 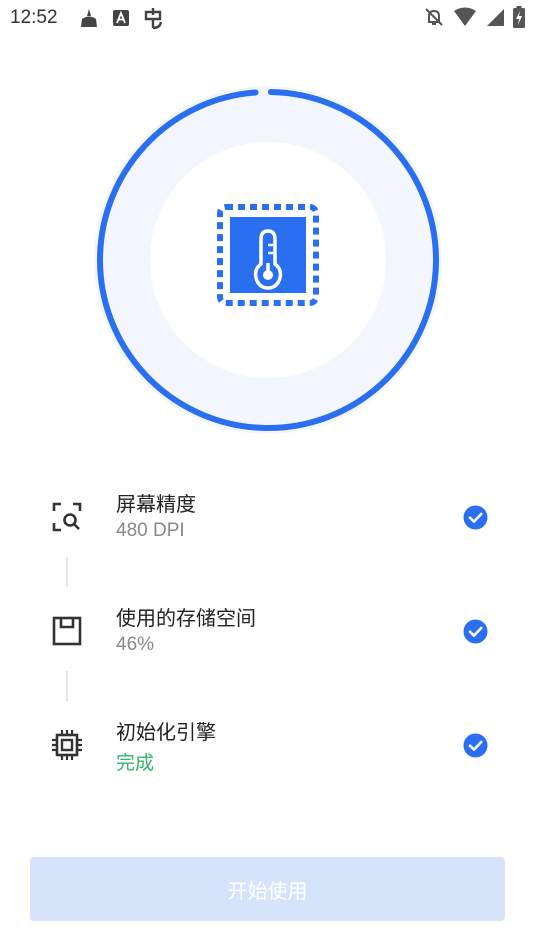 What do you see at coordinates (267, 745) in the screenshot?
I see `step-engine-init: 初始化引擎 完成` at bounding box center [267, 745].